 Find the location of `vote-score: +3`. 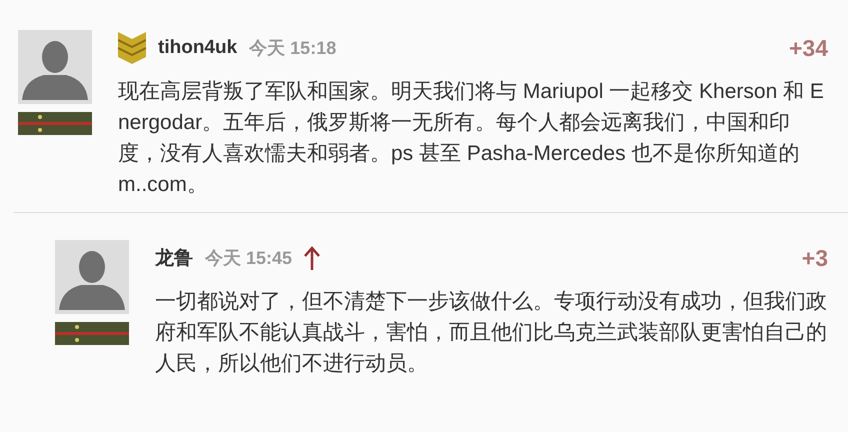

vote-score: +3 is located at coordinates (815, 258).